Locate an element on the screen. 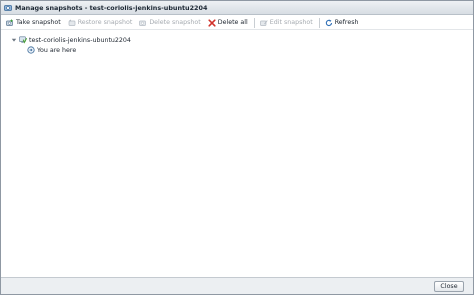 This screenshot has height=295, width=474. snapshot-manager-icon is located at coordinates (8, 8).